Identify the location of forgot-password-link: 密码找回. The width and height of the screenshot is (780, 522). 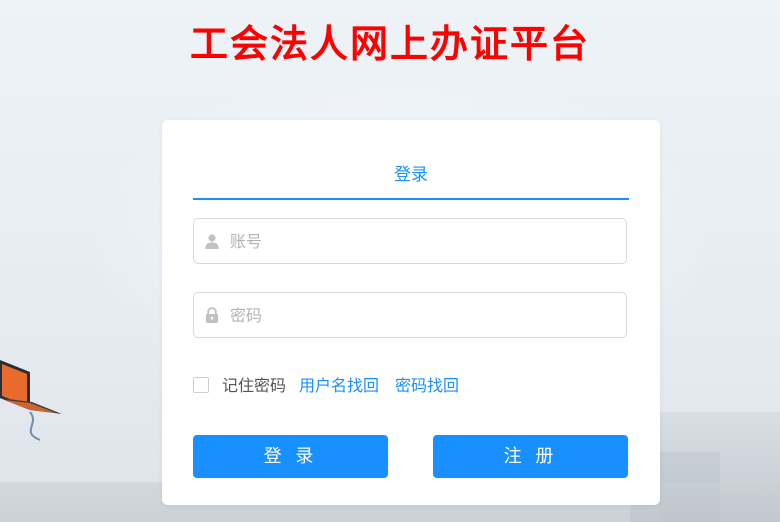
(427, 386).